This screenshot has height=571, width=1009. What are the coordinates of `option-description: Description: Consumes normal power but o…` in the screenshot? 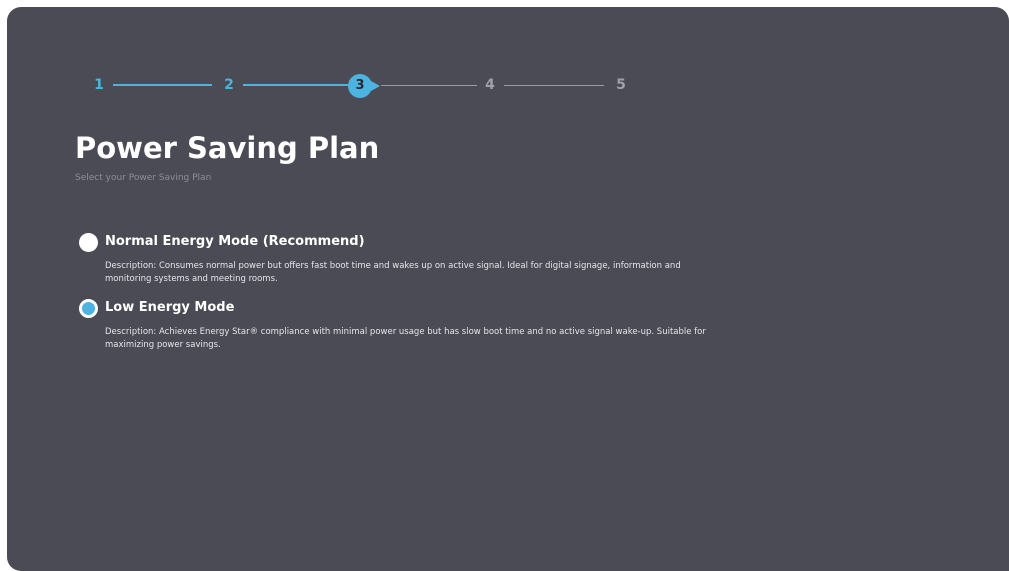 It's located at (393, 272).